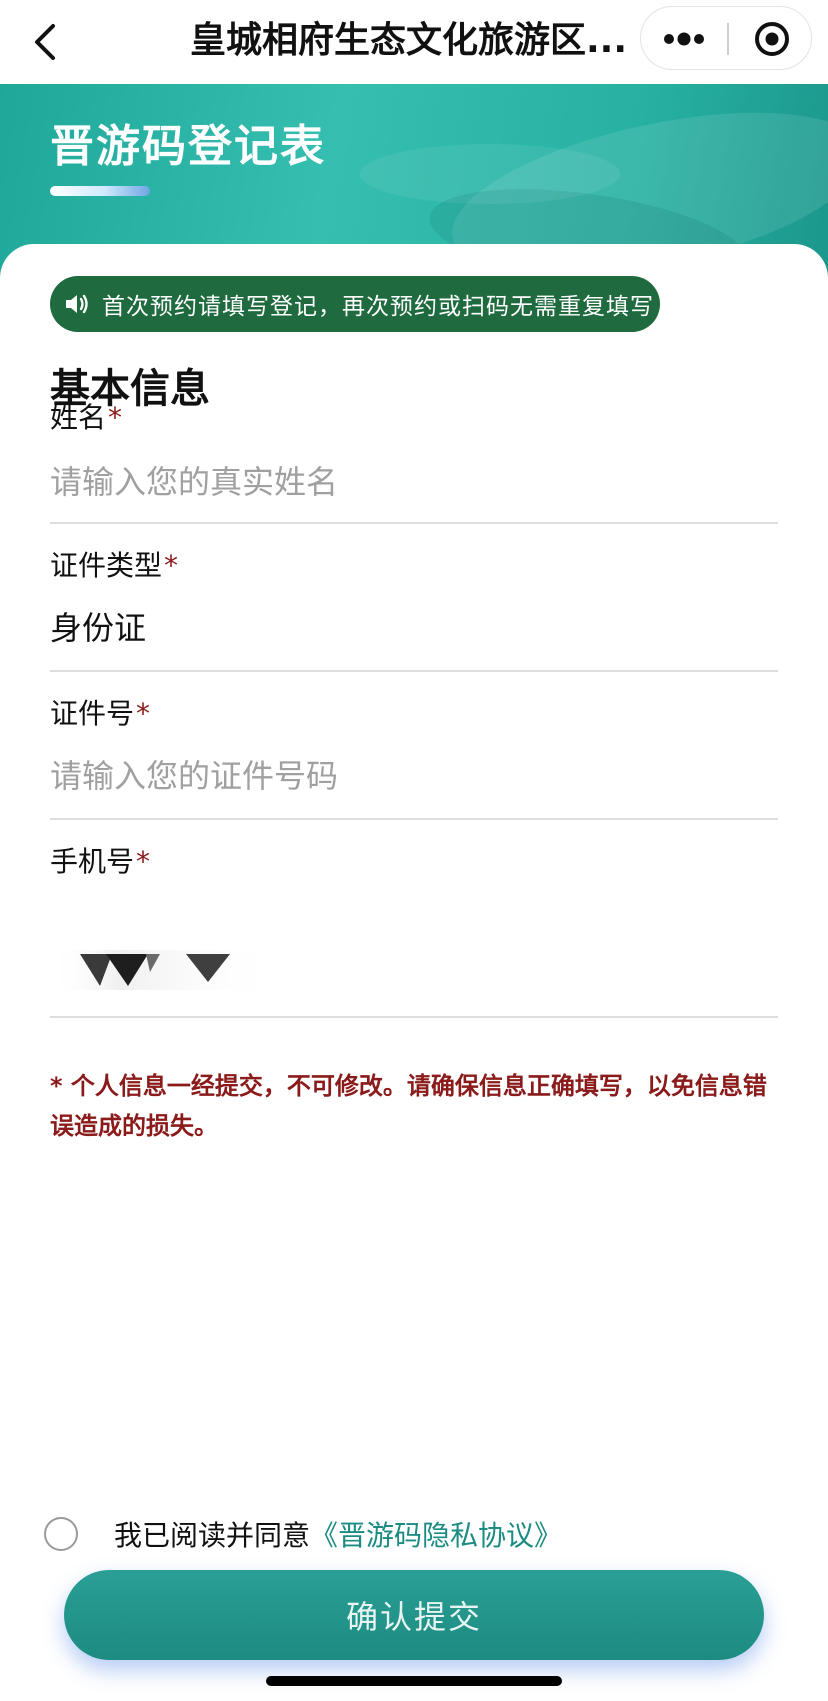 This screenshot has width=828, height=1701. I want to click on name-label: 姓名*, so click(86, 417).